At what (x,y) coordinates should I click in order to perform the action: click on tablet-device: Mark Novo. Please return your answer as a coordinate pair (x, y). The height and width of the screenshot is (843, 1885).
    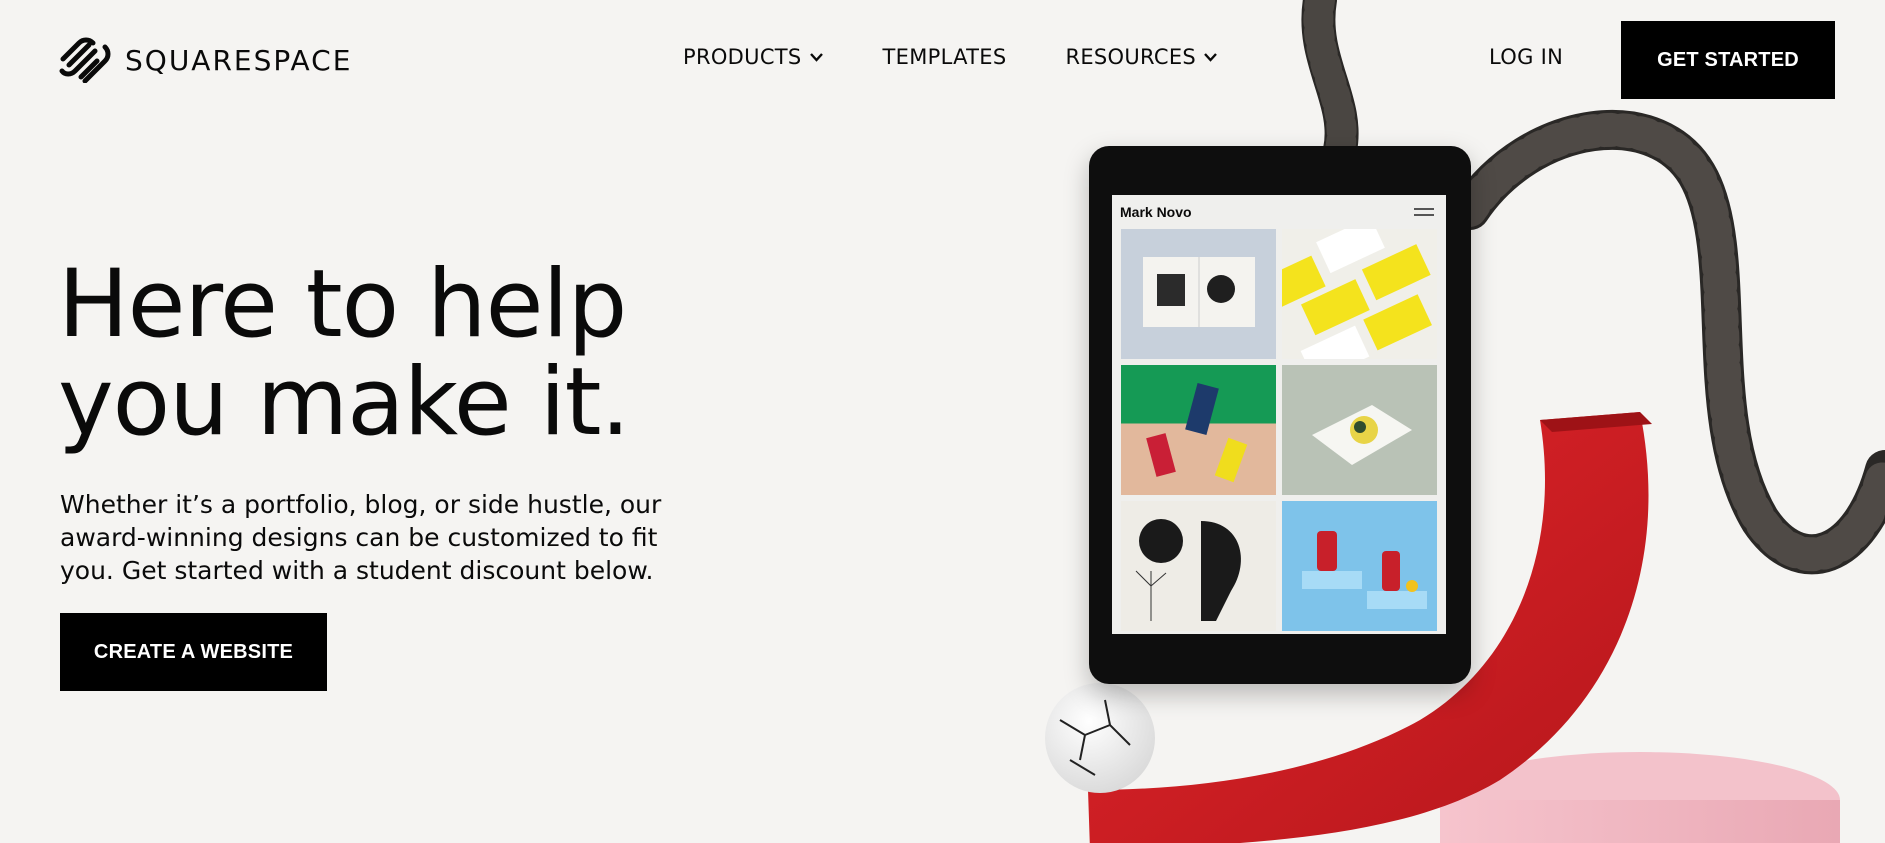
    Looking at the image, I should click on (1280, 415).